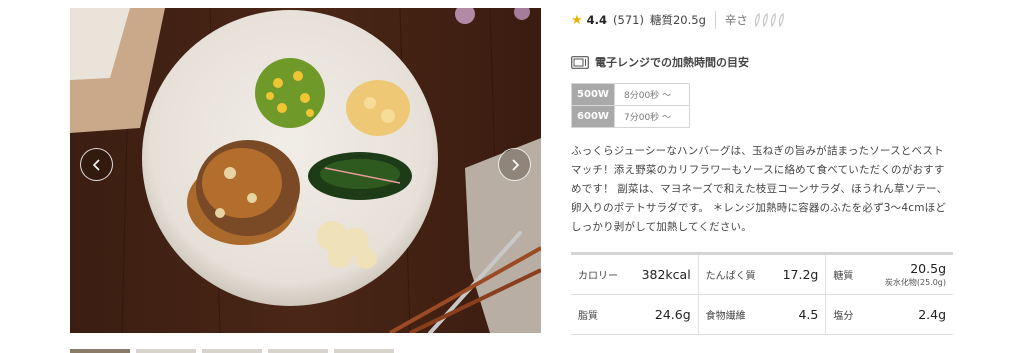 The width and height of the screenshot is (1024, 353). Describe the element at coordinates (628, 20) in the screenshot. I see `review-count: (571)` at that location.